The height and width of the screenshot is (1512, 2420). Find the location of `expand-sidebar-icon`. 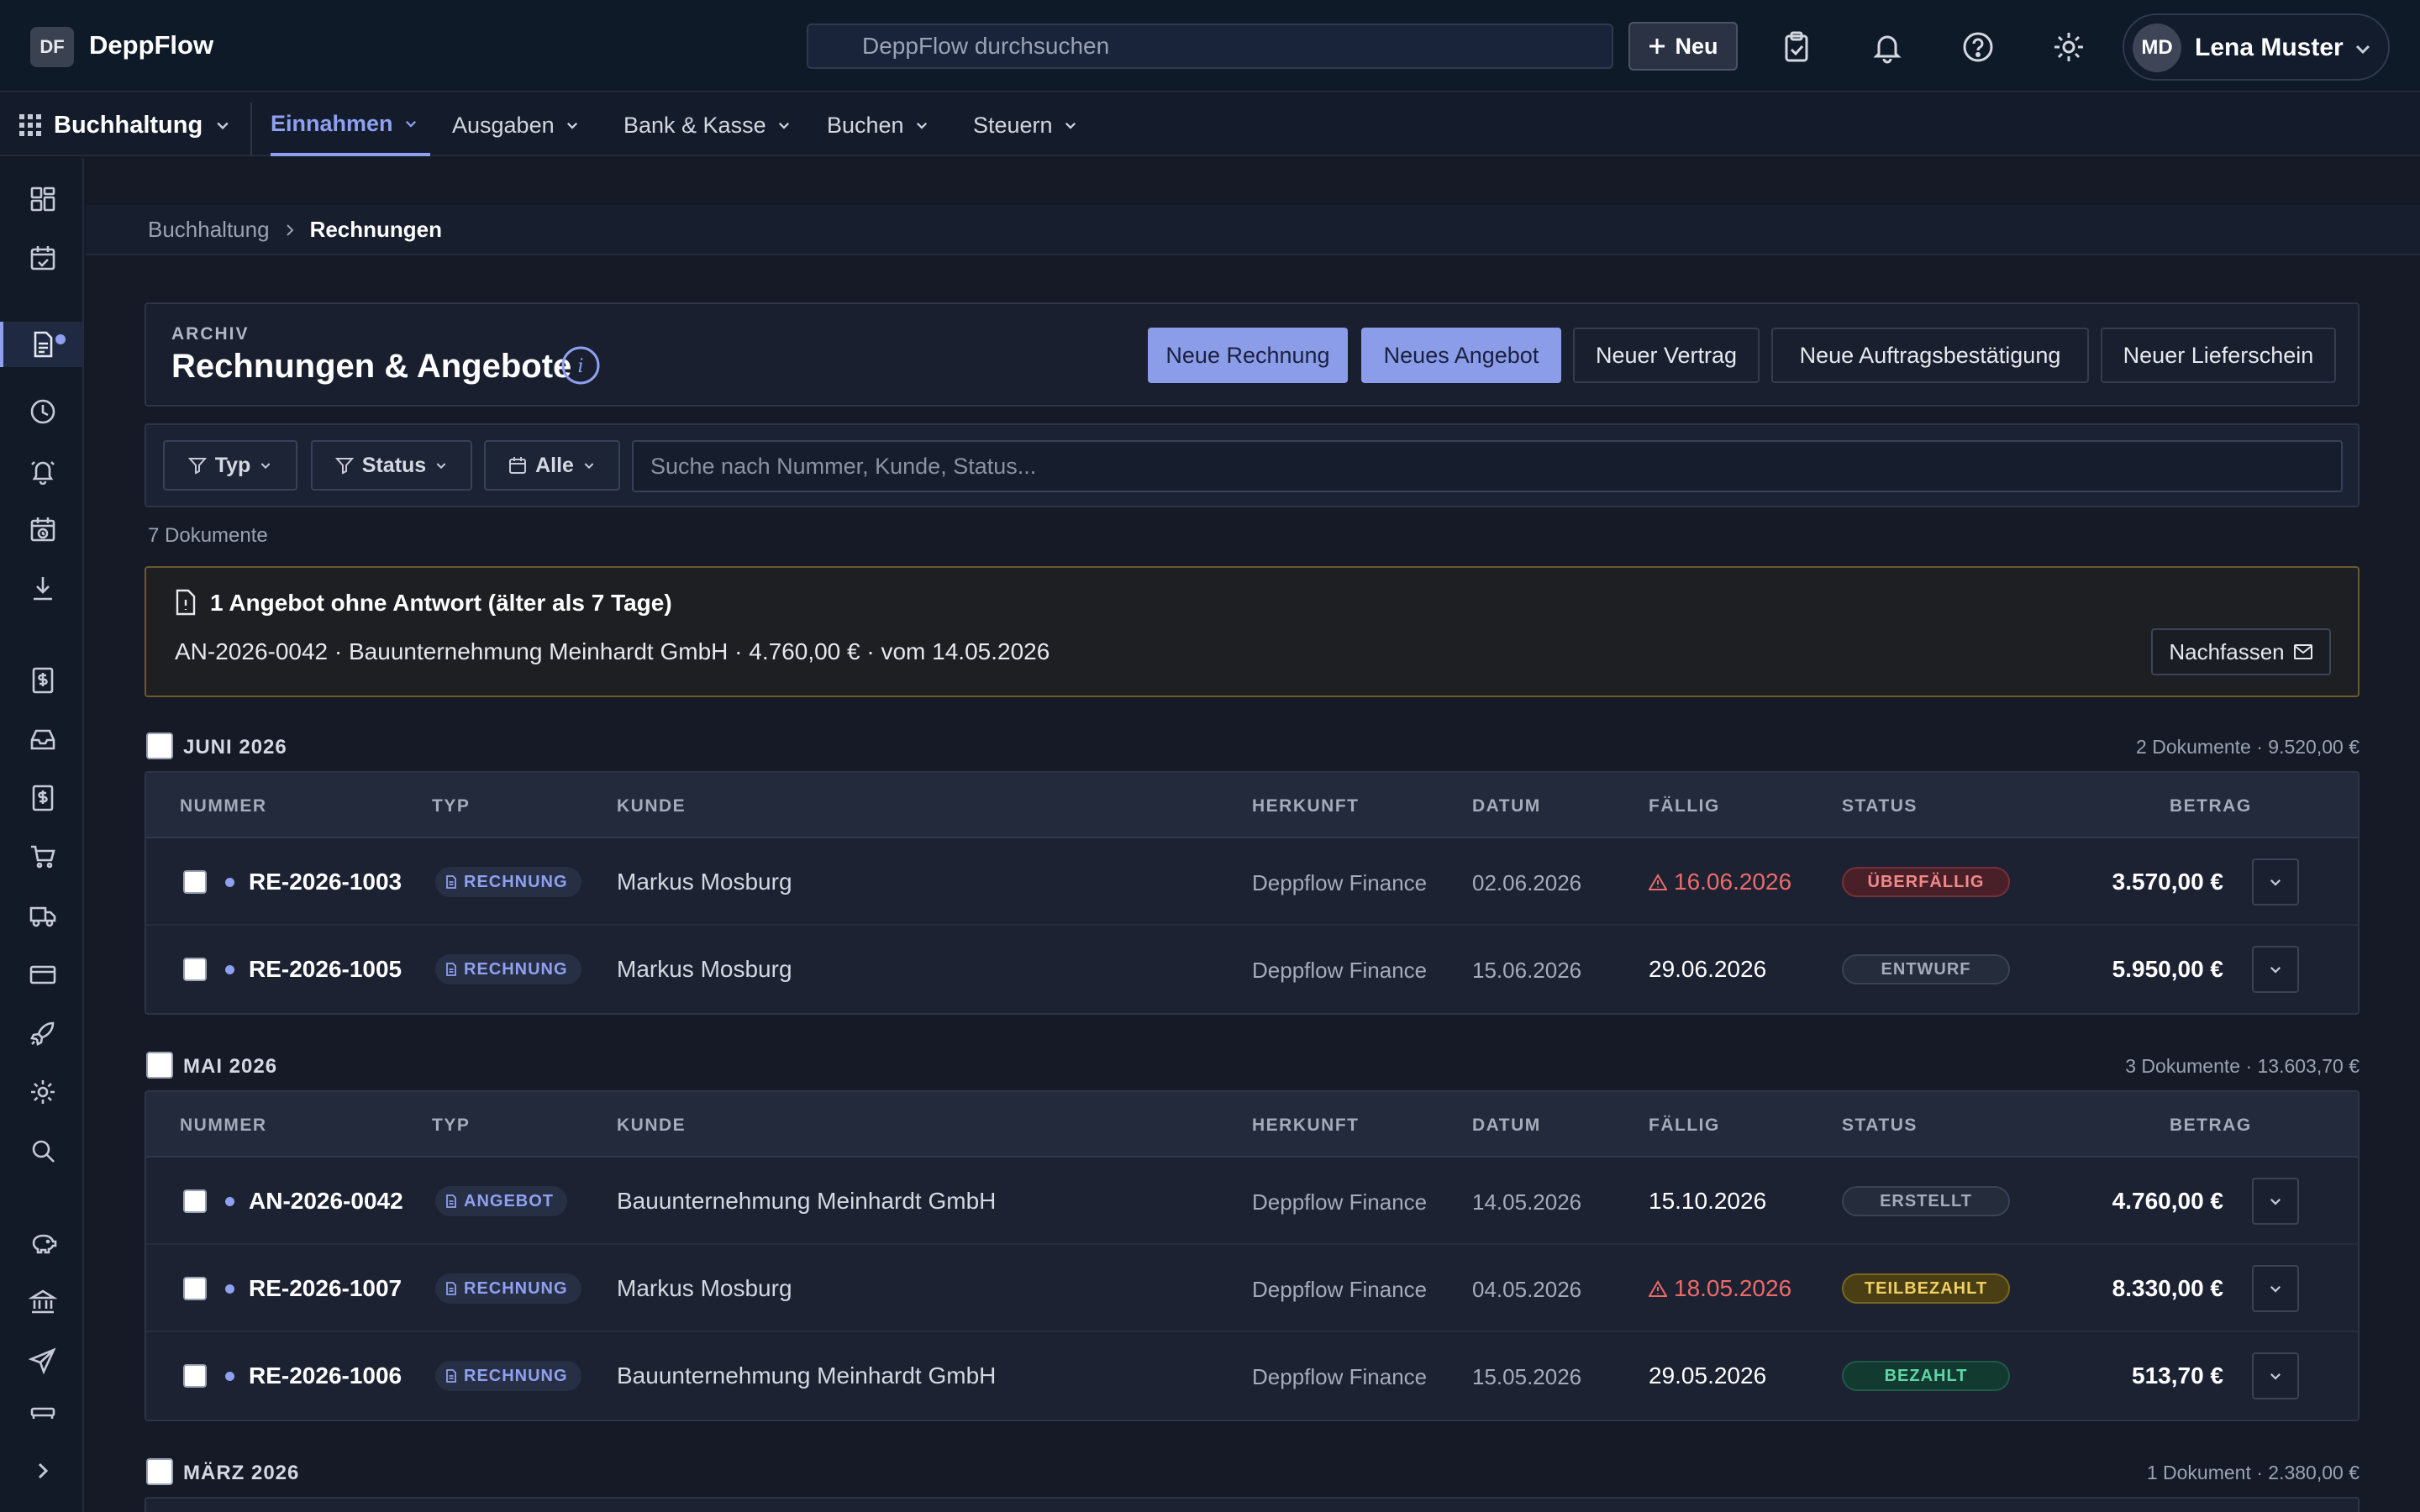

expand-sidebar-icon is located at coordinates (43, 1471).